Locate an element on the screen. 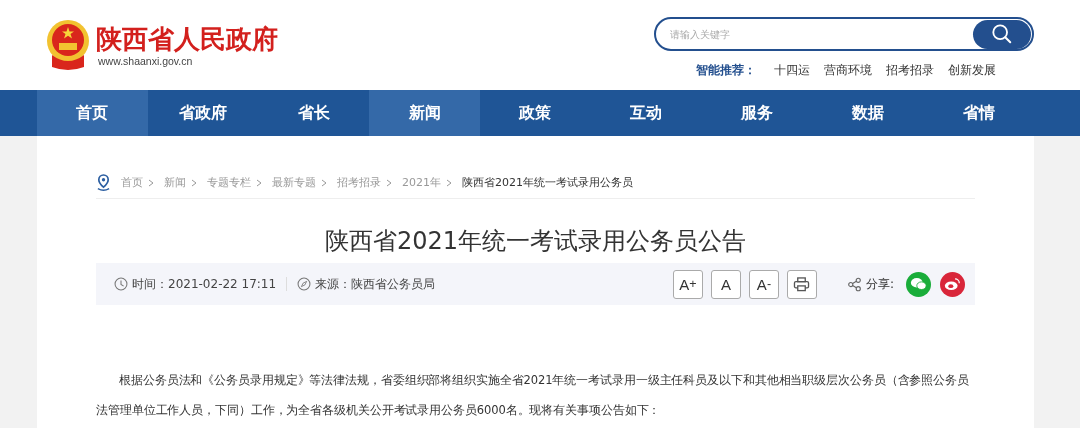 The height and width of the screenshot is (428, 1080). search-icon is located at coordinates (1001, 34).